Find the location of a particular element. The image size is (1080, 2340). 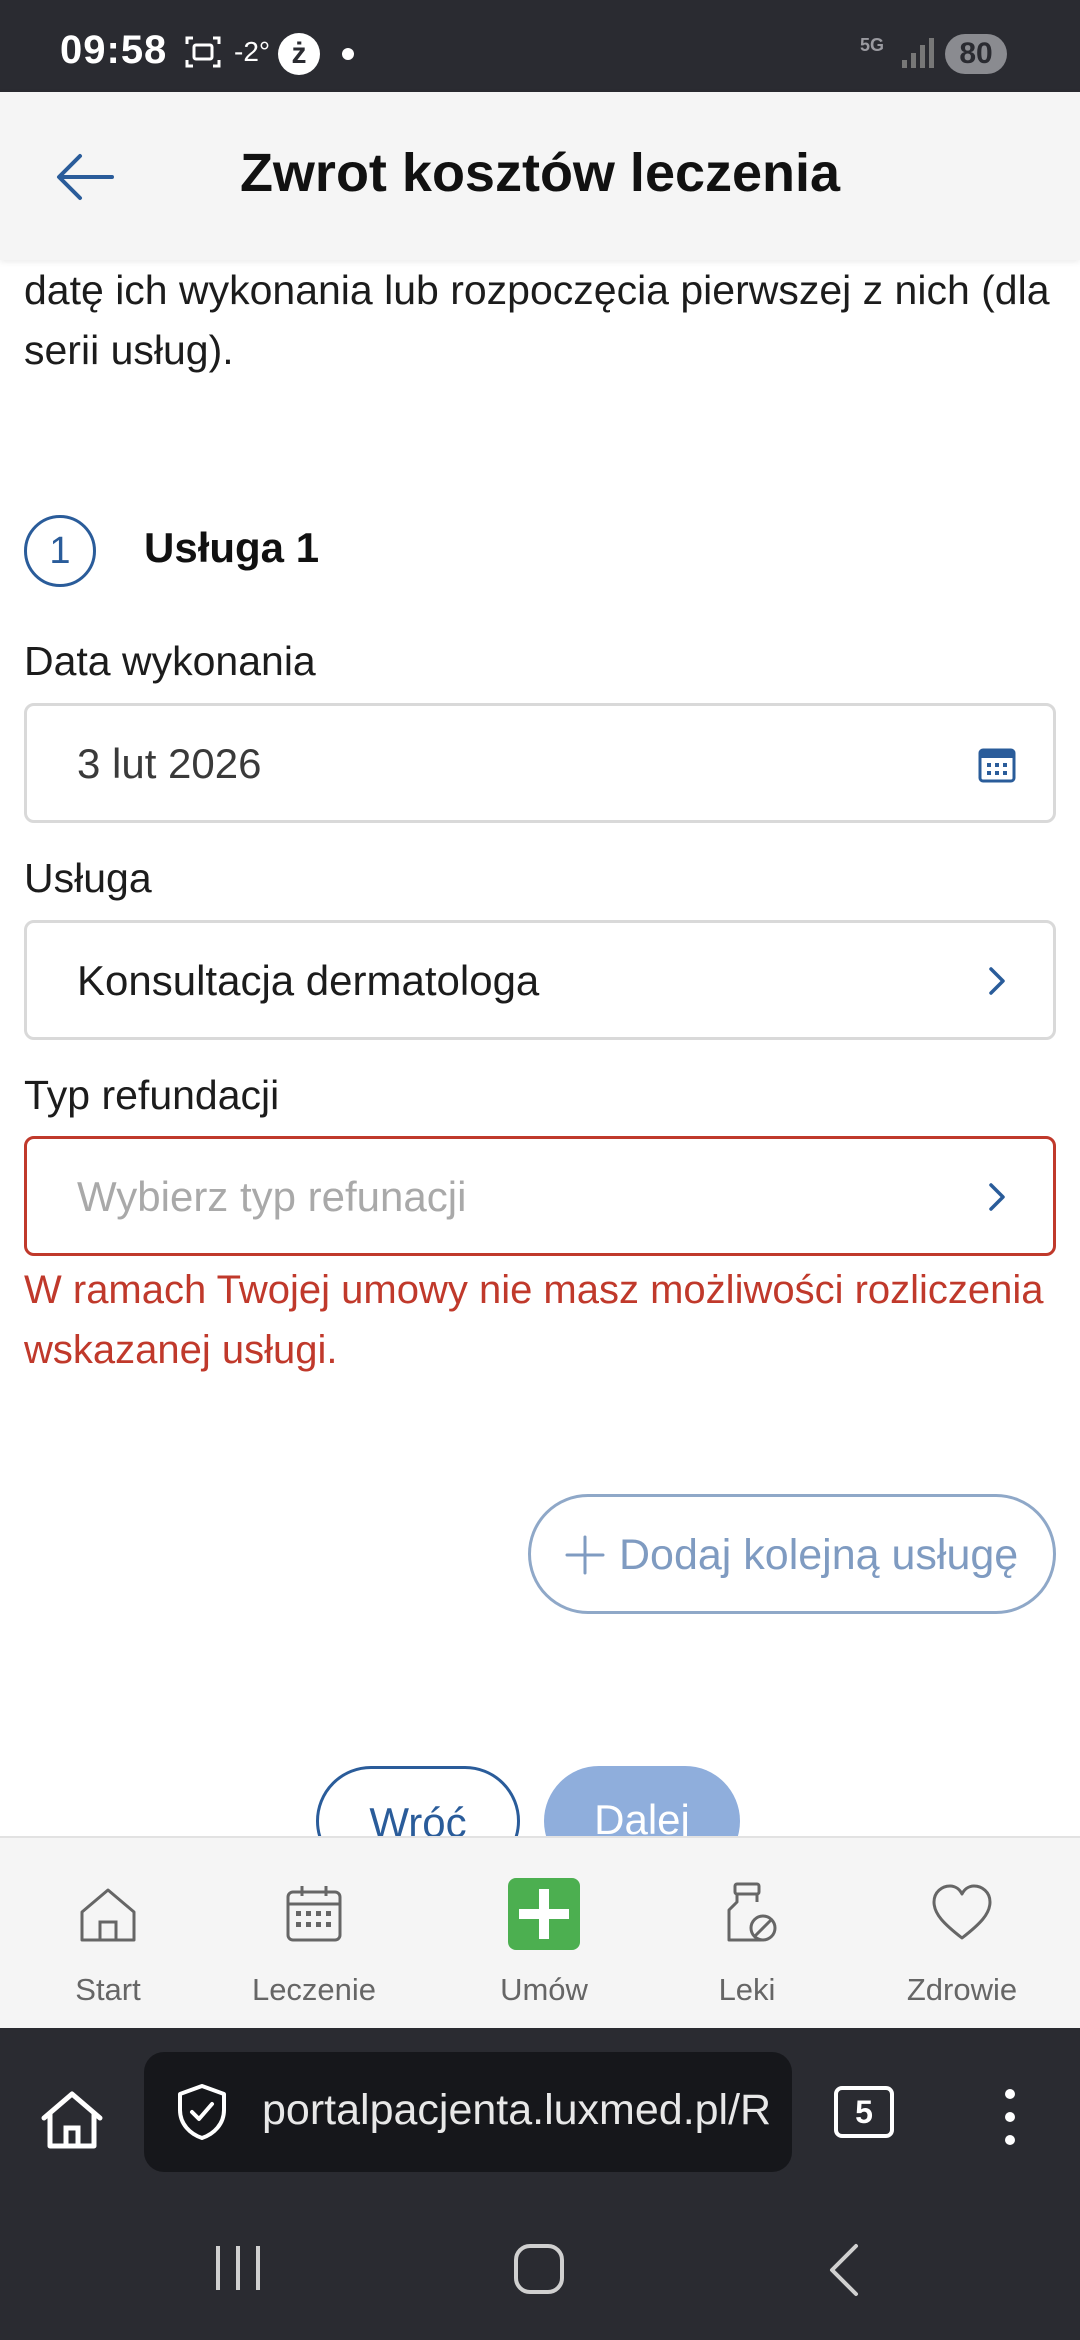

medicine-icon is located at coordinates (752, 1912).